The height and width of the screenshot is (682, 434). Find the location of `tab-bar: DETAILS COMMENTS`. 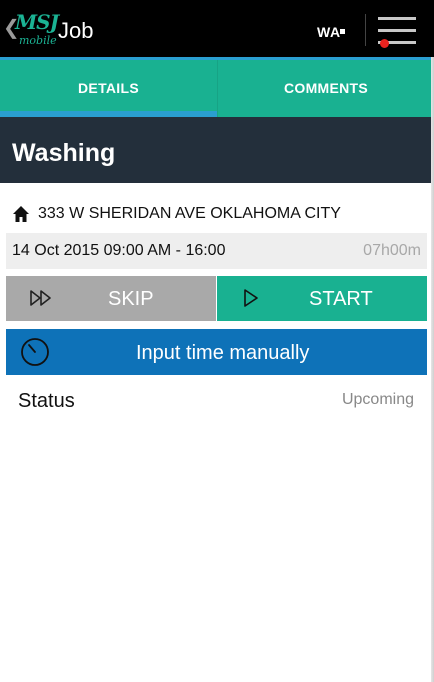

tab-bar: DETAILS COMMENTS is located at coordinates (217, 87).